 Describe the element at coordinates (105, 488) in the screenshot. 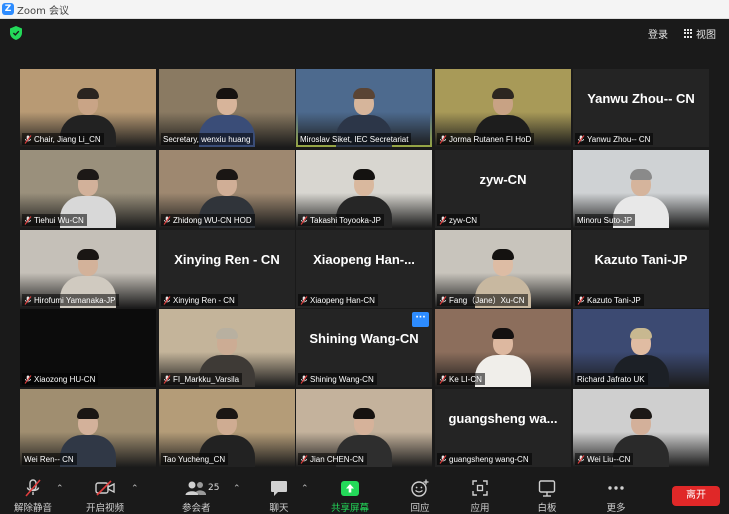

I see `video-off-icon` at that location.